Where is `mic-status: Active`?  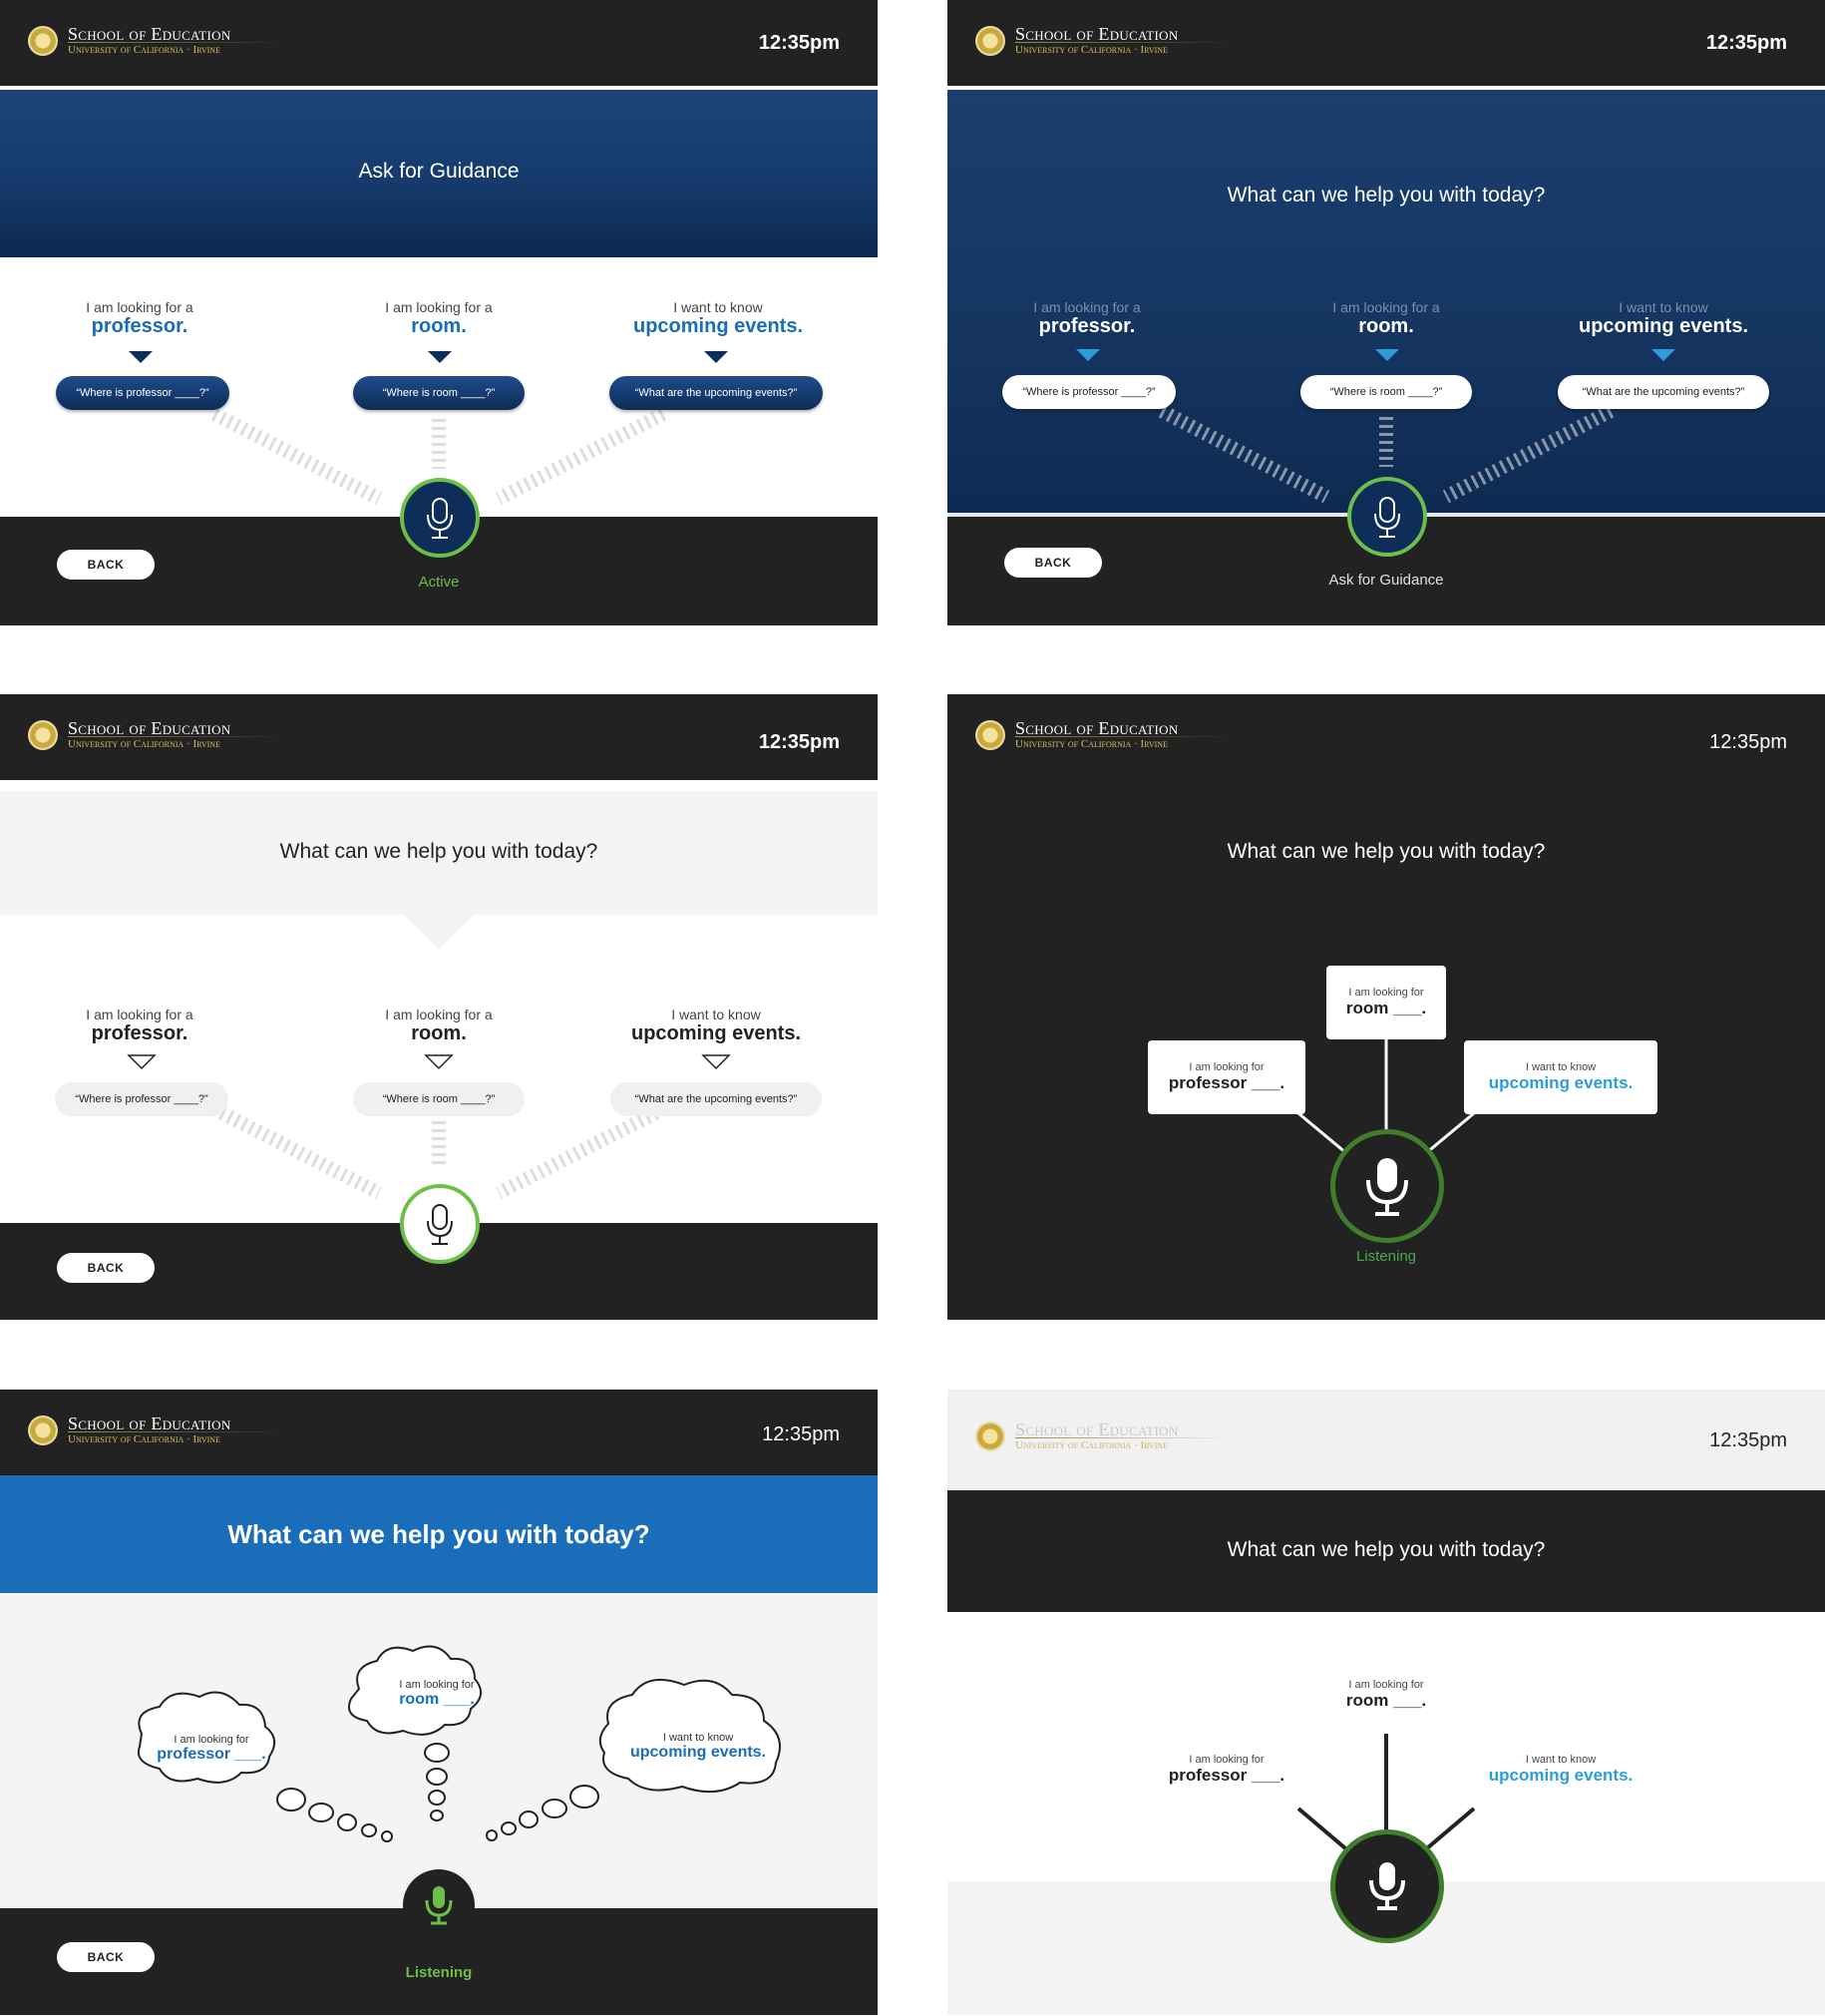 mic-status: Active is located at coordinates (439, 582).